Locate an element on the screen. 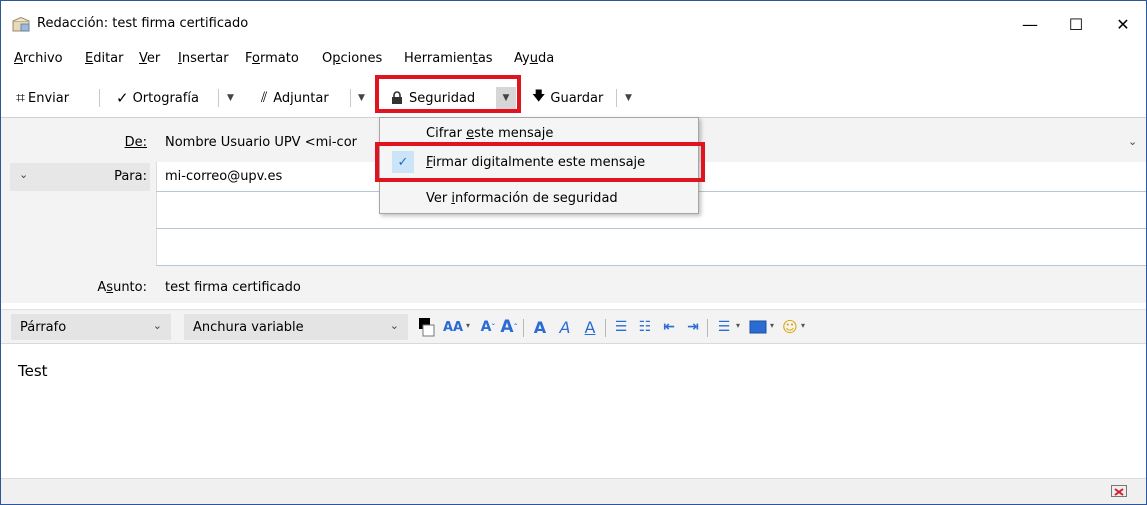  menu-insertar: Insertar is located at coordinates (203, 58).